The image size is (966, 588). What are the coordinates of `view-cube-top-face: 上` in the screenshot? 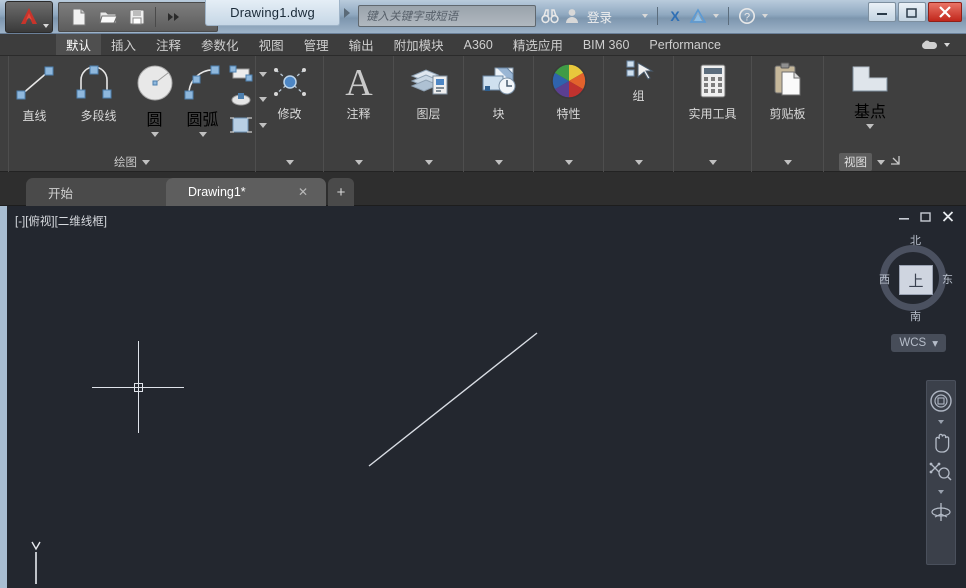 It's located at (916, 280).